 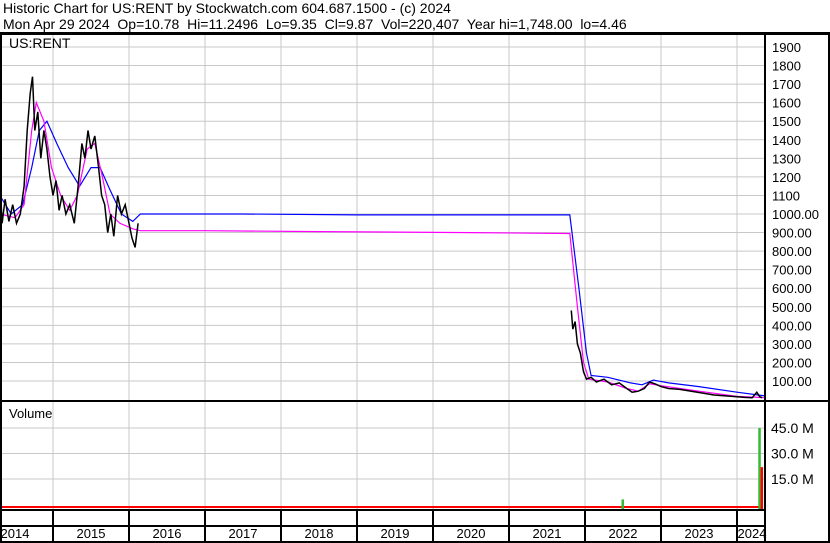 What do you see at coordinates (786, 121) in the screenshot?
I see `y-tick-label: 1500` at bounding box center [786, 121].